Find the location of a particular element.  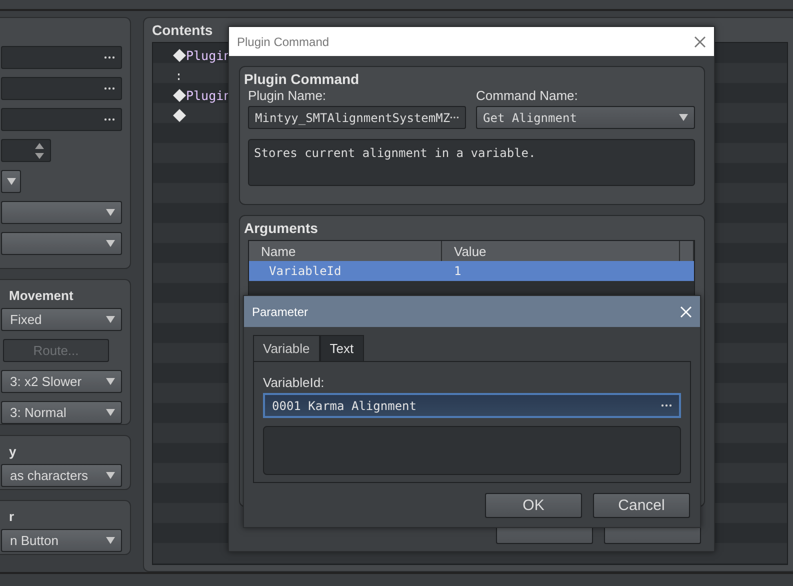

dropdown: 3: Normal is located at coordinates (61, 412).